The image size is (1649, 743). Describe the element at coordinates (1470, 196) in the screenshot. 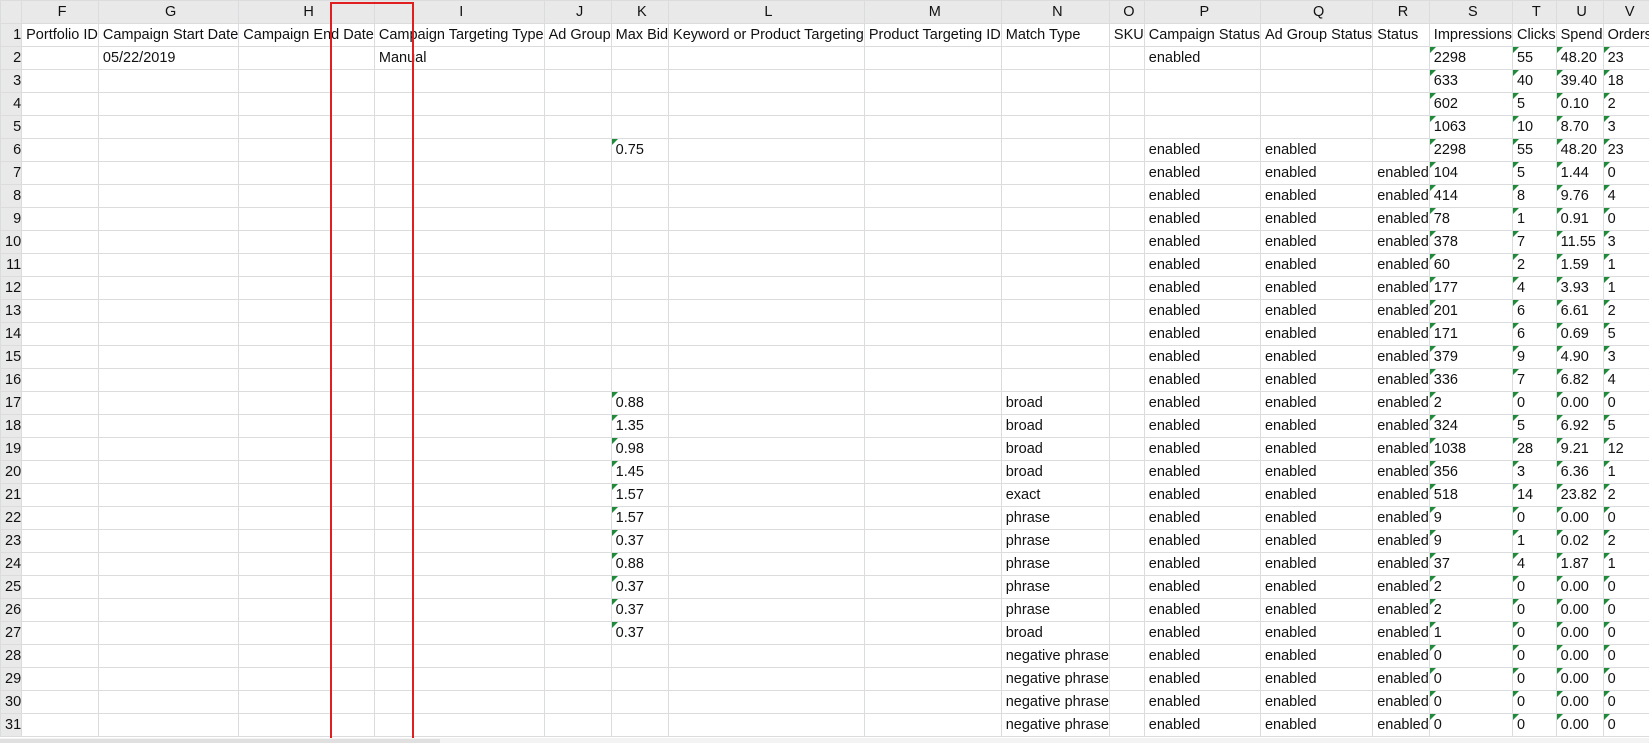

I see `cell-s8: 414` at that location.